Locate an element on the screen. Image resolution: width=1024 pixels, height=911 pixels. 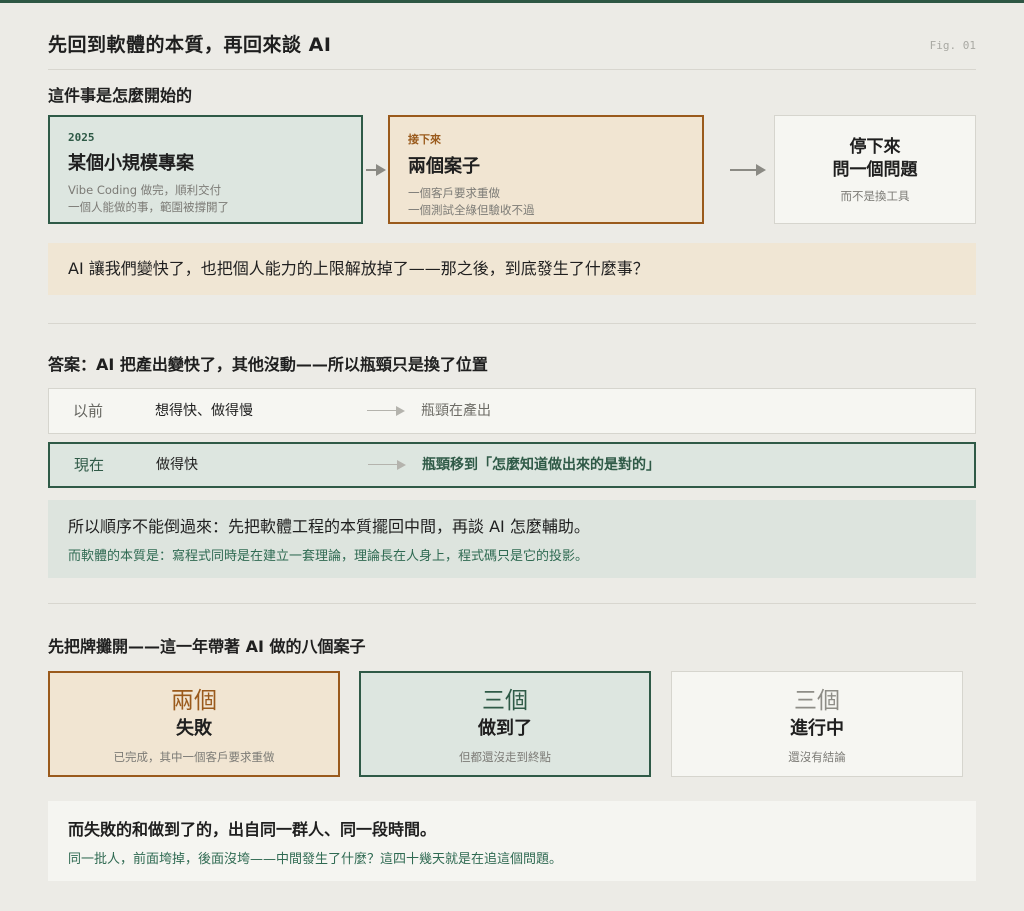
step-title: 兩個案子 is located at coordinates (444, 166).